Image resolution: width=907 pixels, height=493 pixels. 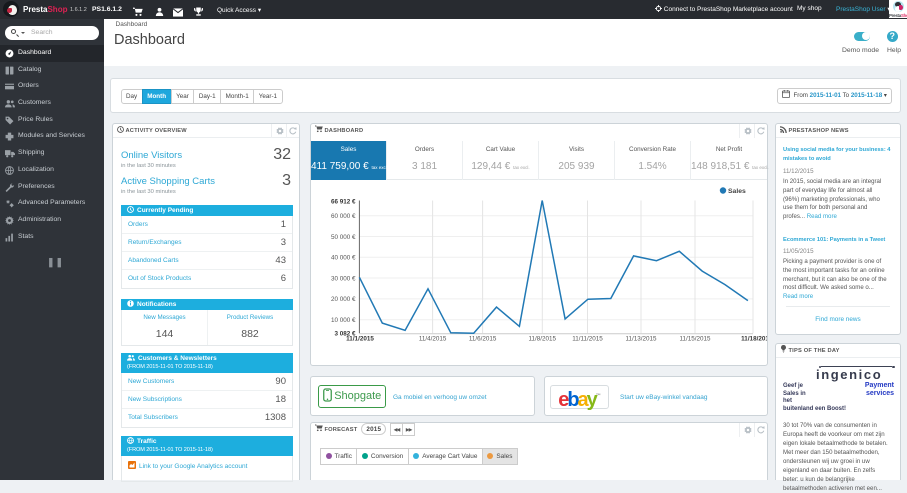 I want to click on svg-text: Sales, so click(x=737, y=191).